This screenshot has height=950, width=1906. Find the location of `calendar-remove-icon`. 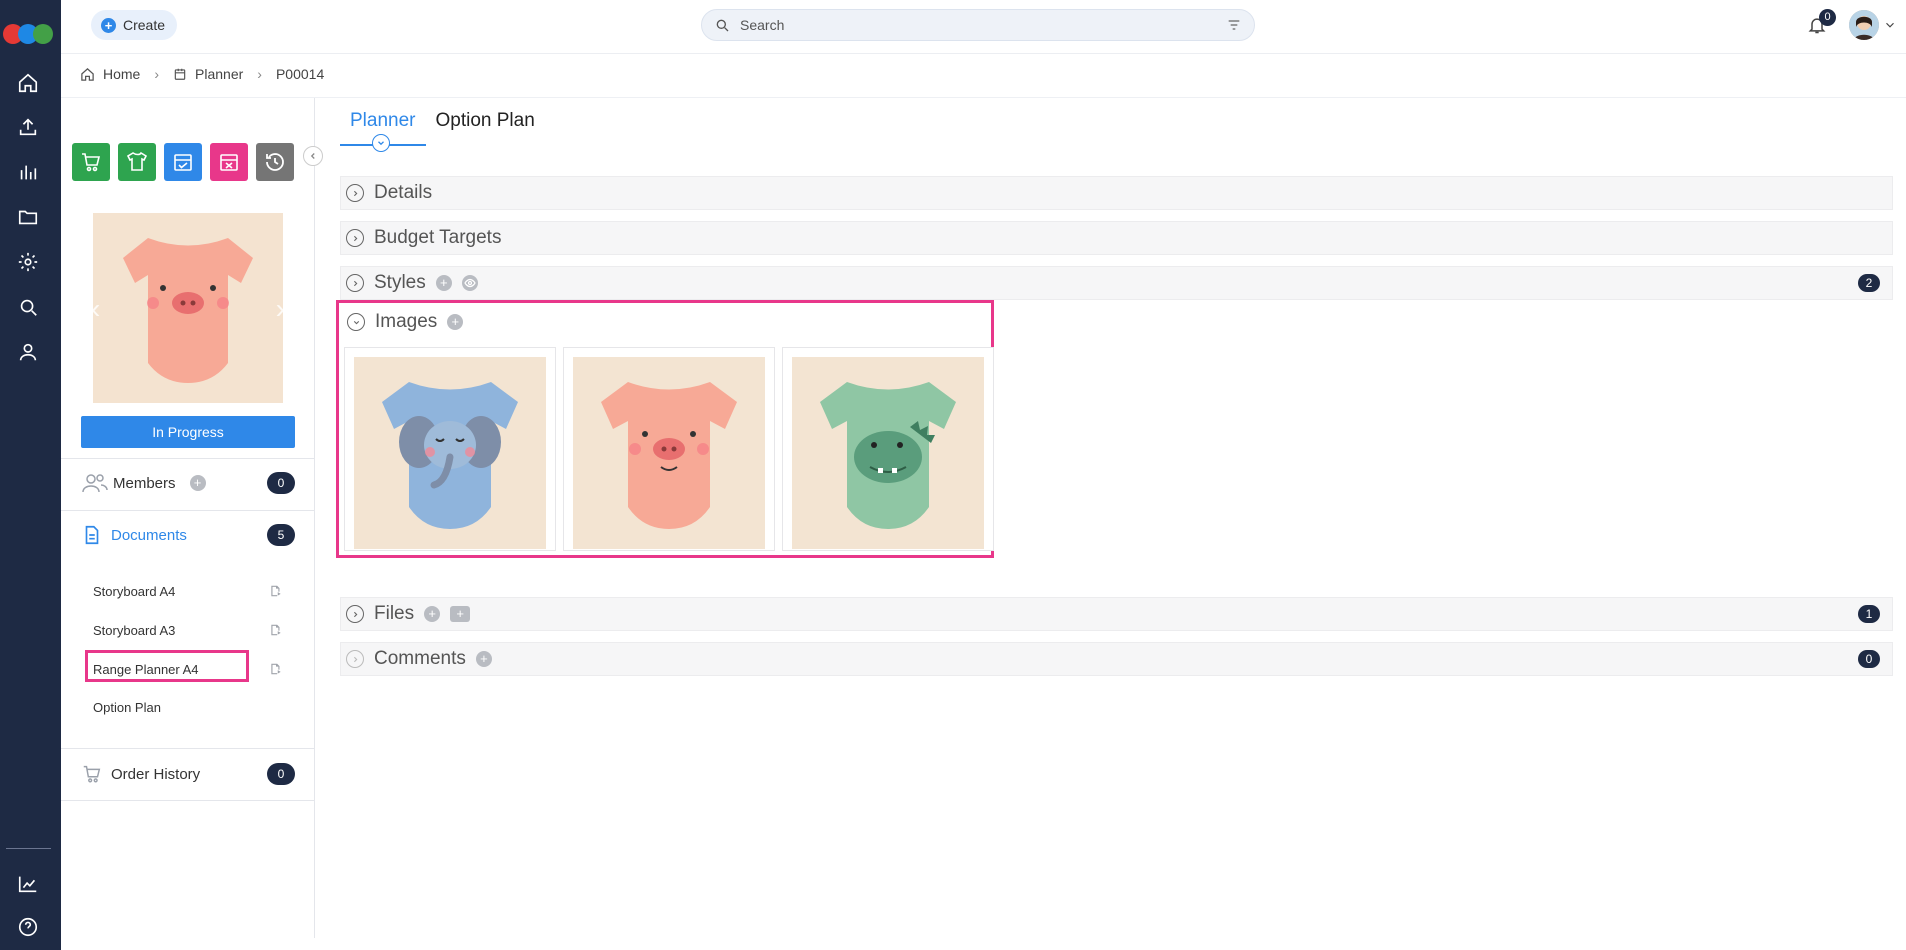

calendar-remove-icon is located at coordinates (229, 162).